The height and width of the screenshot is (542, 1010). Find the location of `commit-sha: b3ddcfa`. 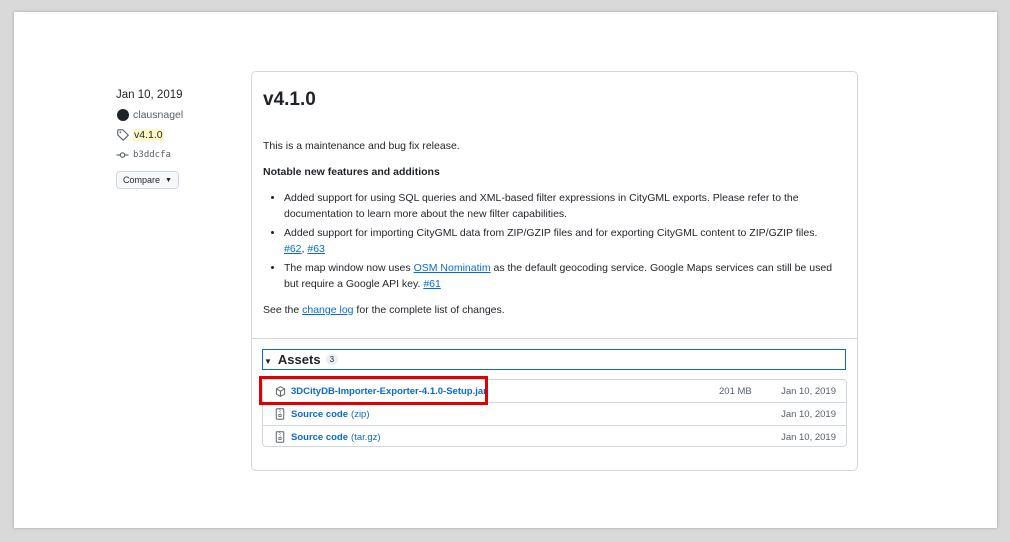

commit-sha: b3ddcfa is located at coordinates (152, 155).